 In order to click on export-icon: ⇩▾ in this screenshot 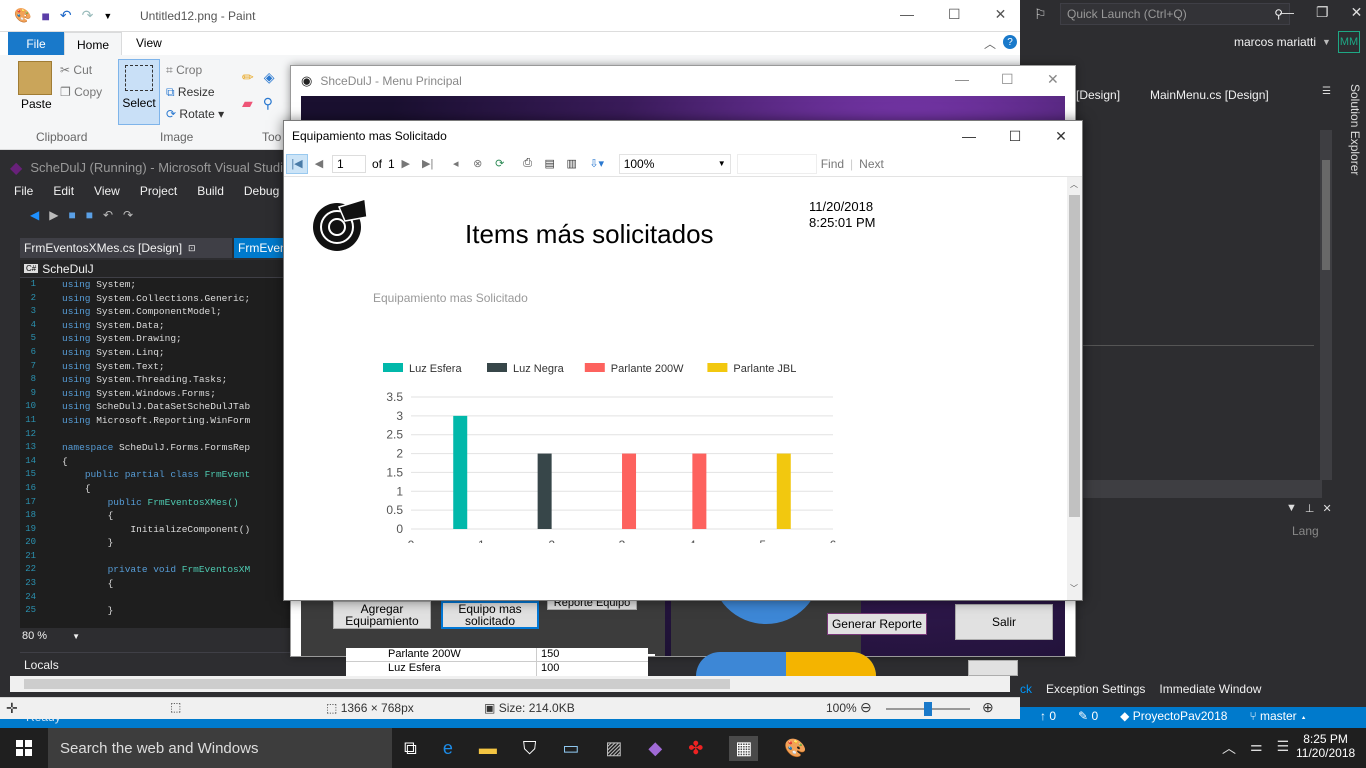, I will do `click(597, 164)`.